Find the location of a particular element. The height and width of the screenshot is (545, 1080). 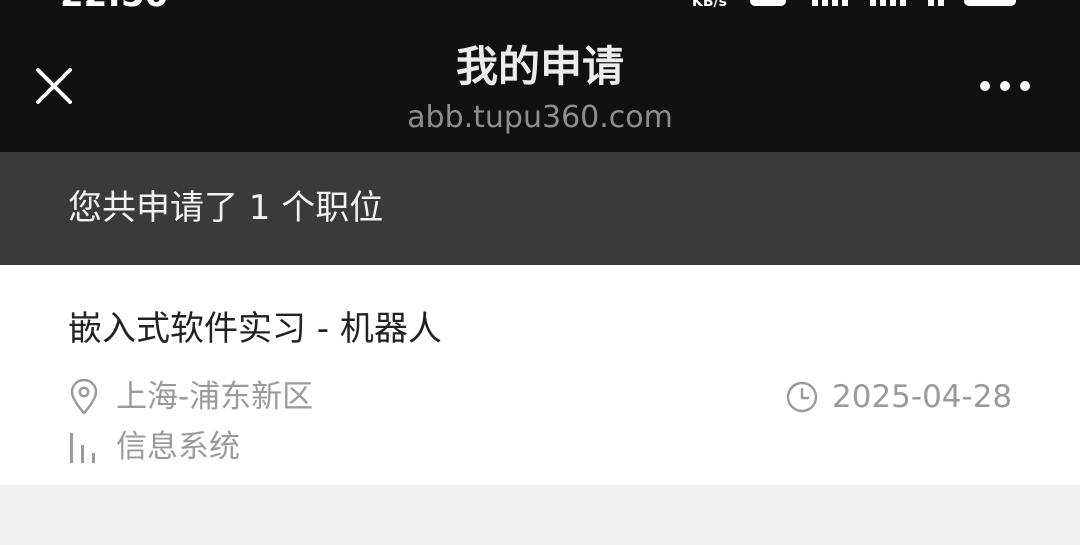

volte-icon is located at coordinates (768, 3).